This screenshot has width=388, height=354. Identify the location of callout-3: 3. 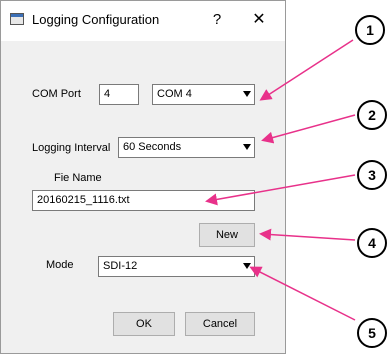
(372, 175).